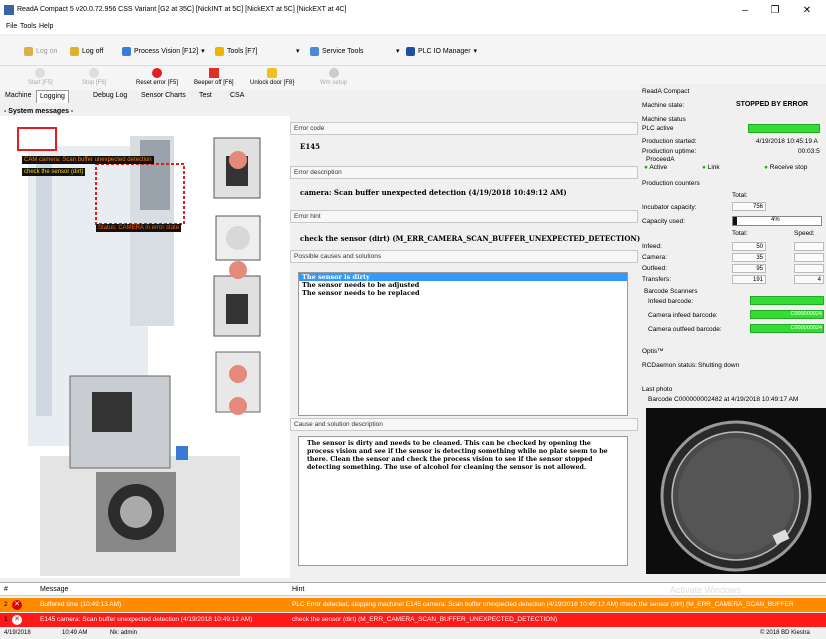 The height and width of the screenshot is (639, 826). I want to click on row-number: 2, so click(6, 604).